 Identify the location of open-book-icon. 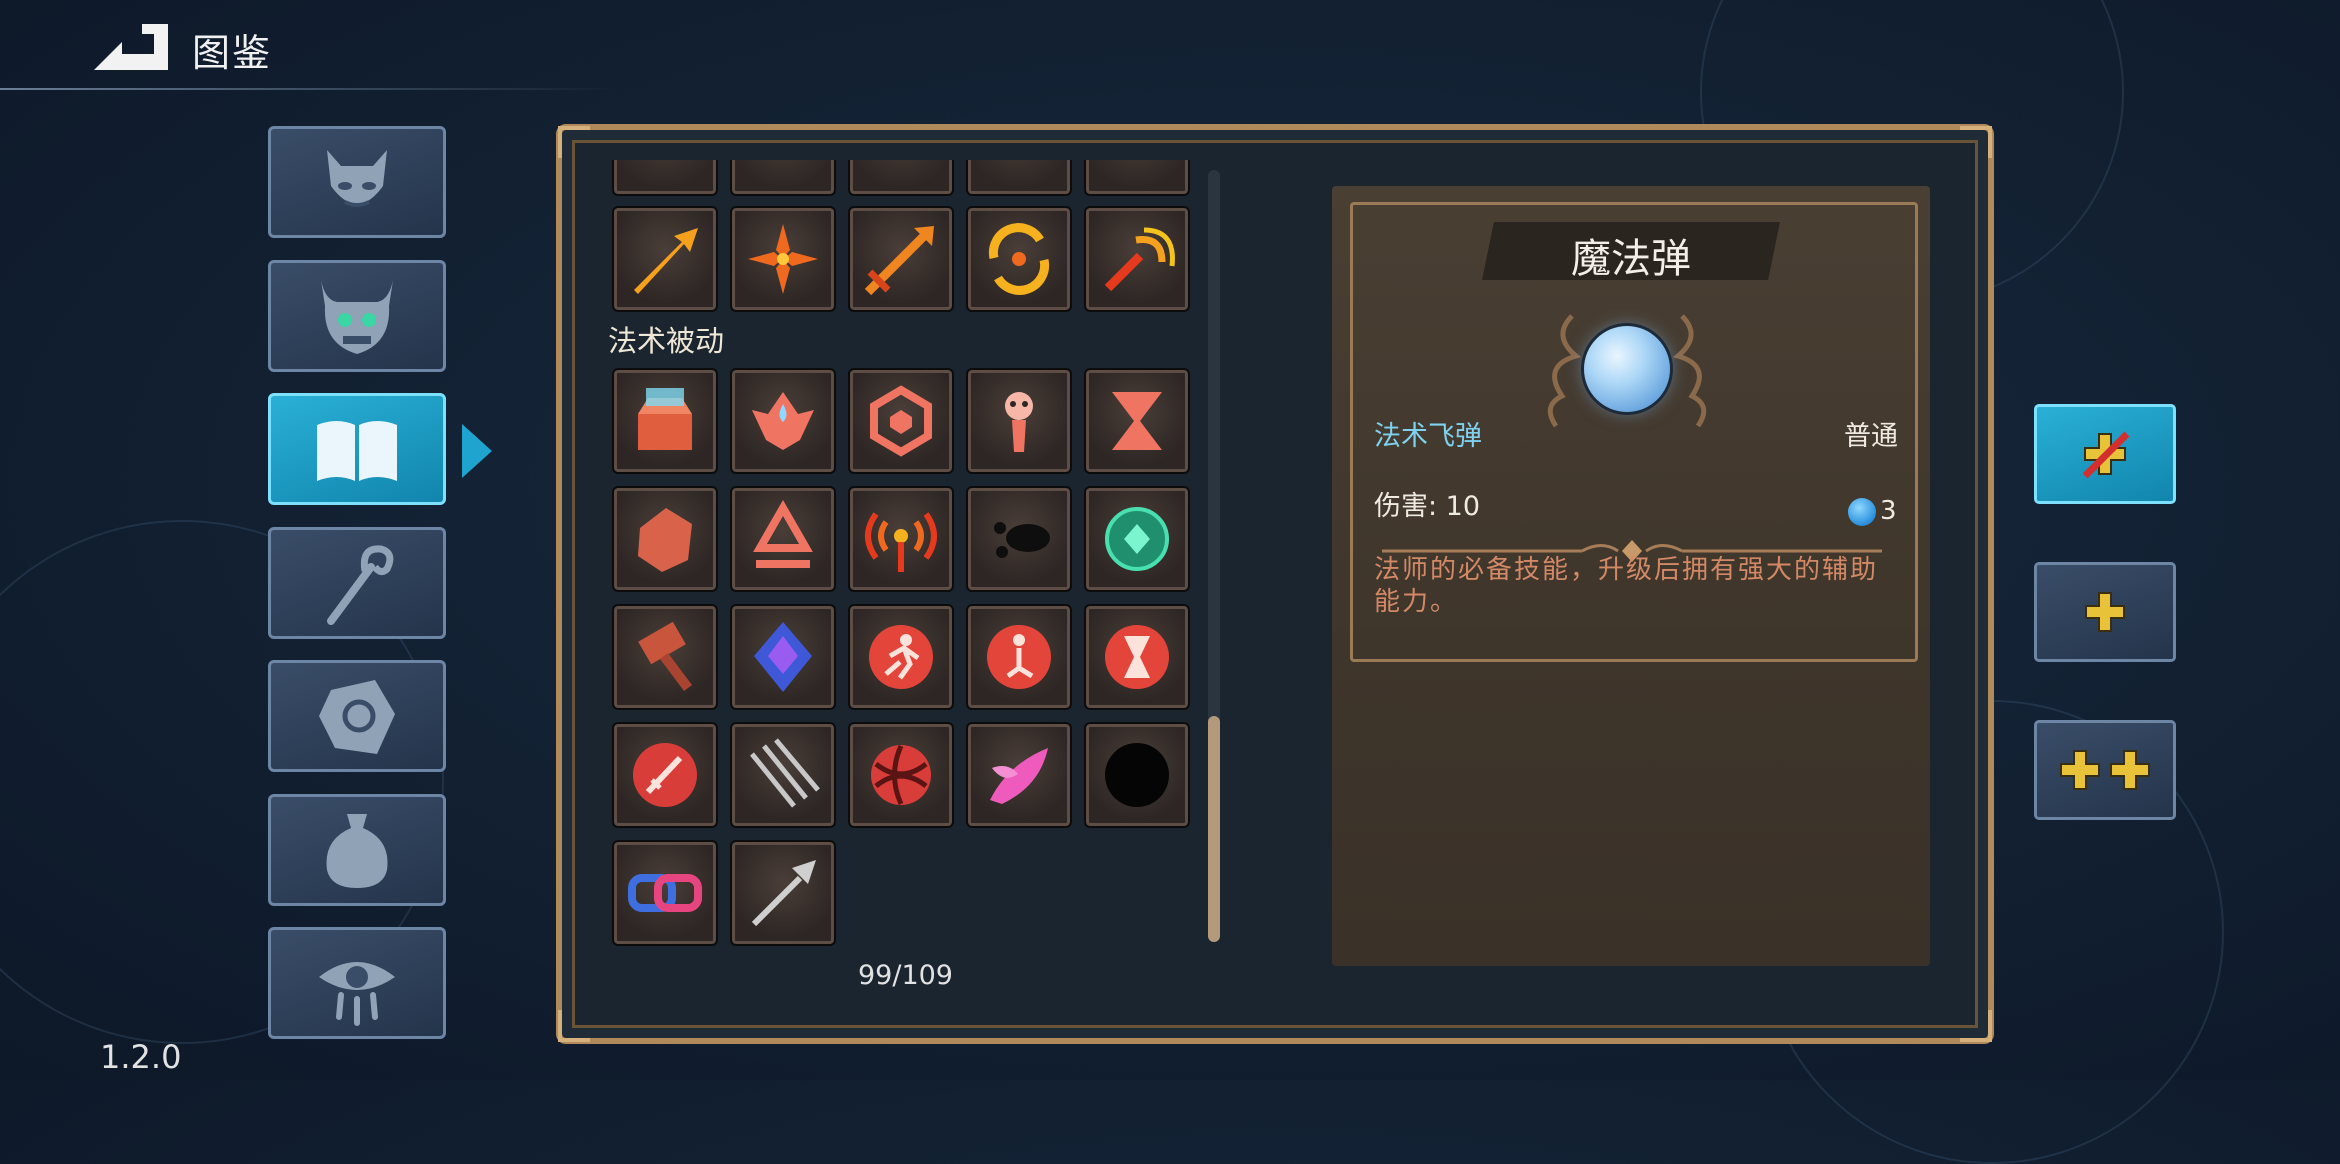
(357, 451).